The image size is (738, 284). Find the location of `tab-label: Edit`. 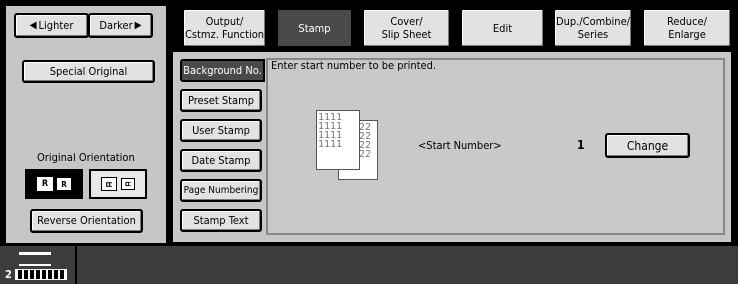

tab-label: Edit is located at coordinates (502, 28).